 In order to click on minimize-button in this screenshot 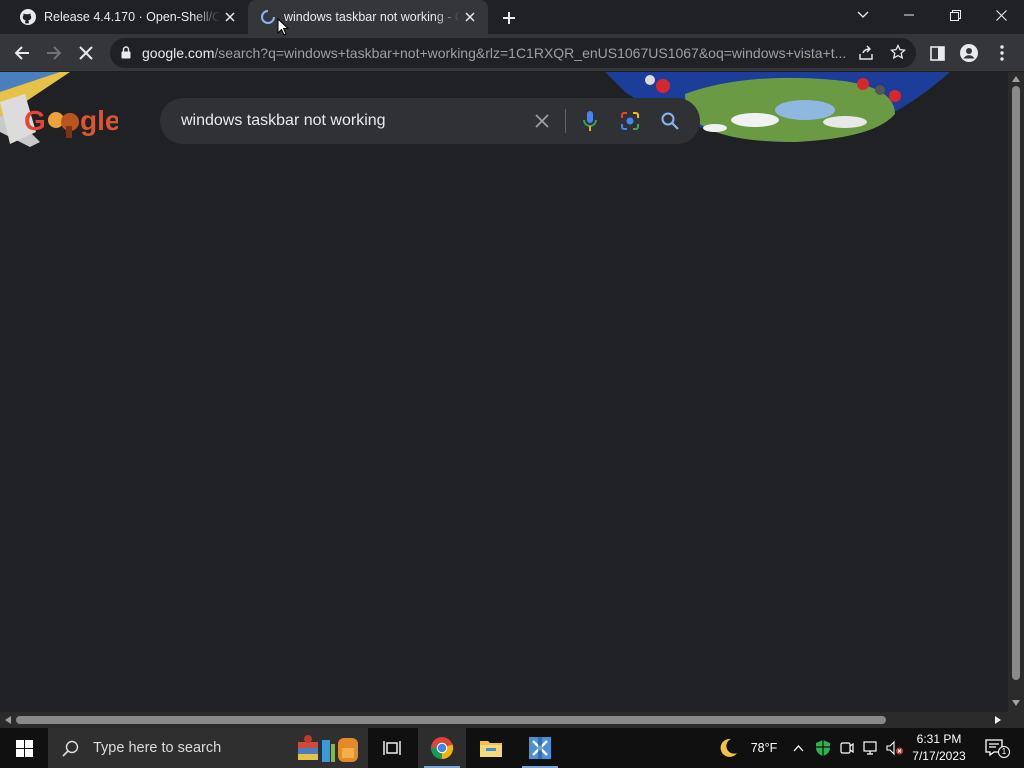, I will do `click(909, 15)`.